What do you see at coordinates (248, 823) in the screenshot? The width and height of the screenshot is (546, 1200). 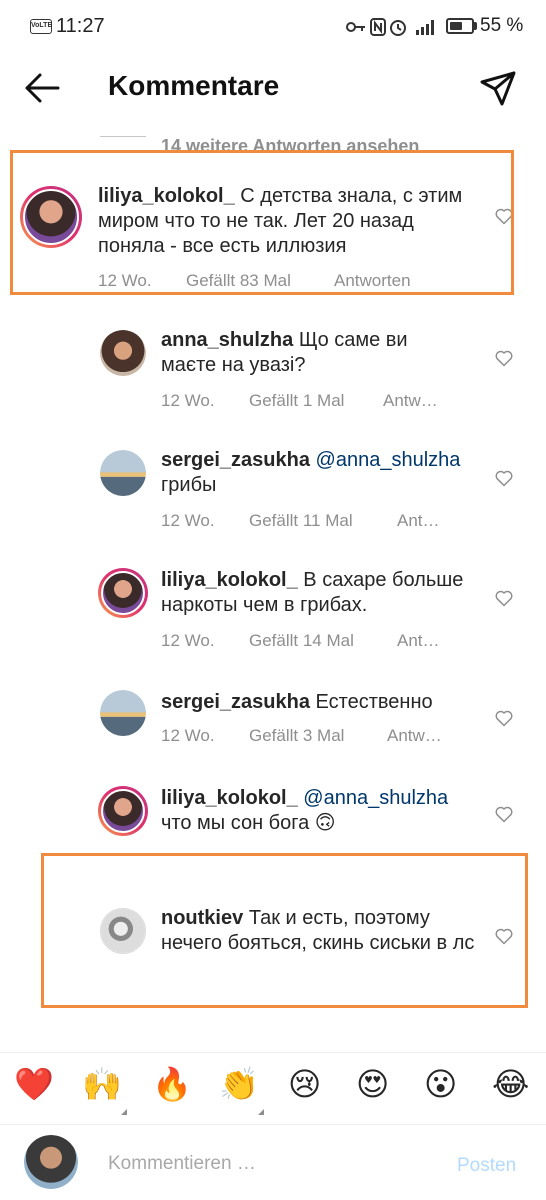 I see `comment-body: что мы сон бога 🙃` at bounding box center [248, 823].